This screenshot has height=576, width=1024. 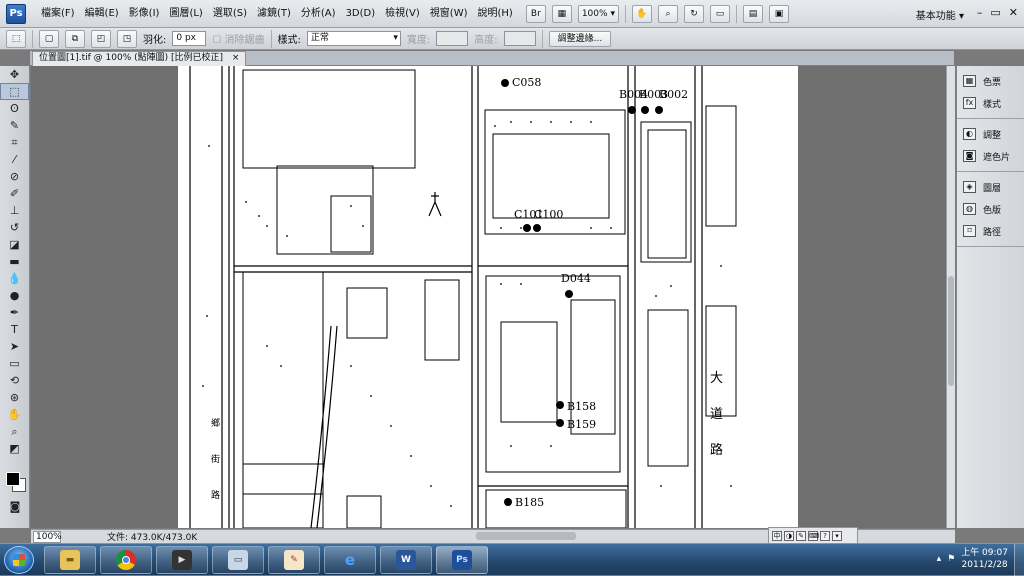 I want to click on panel-paths: ⌑ 路徑, so click(x=990, y=231).